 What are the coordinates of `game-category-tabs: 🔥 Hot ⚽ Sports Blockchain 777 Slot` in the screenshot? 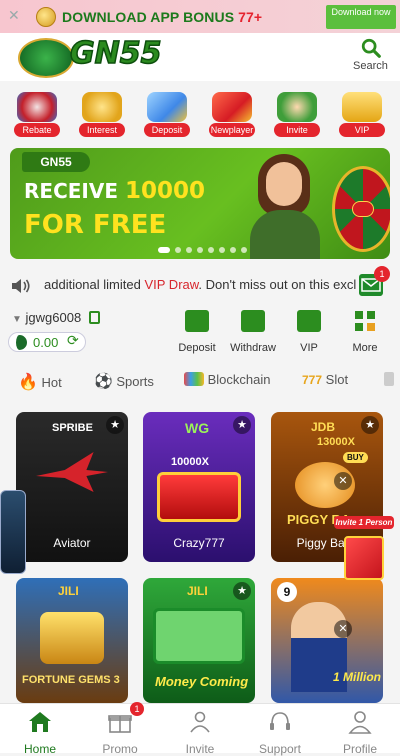 It's located at (200, 381).